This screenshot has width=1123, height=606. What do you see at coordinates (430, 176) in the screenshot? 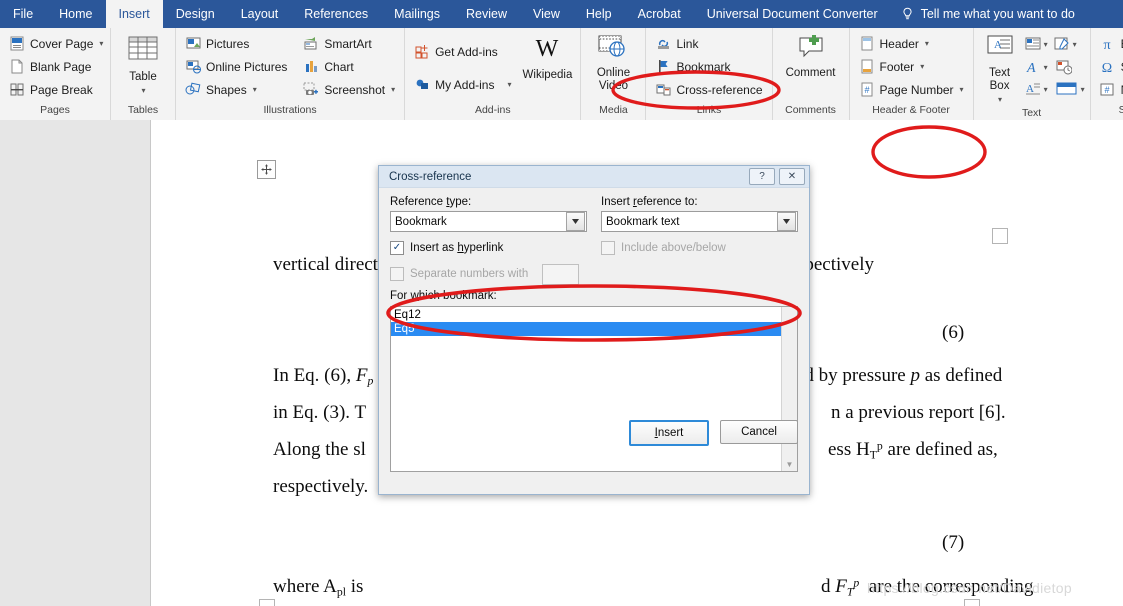
I see `dialog-title: Cross-reference` at bounding box center [430, 176].